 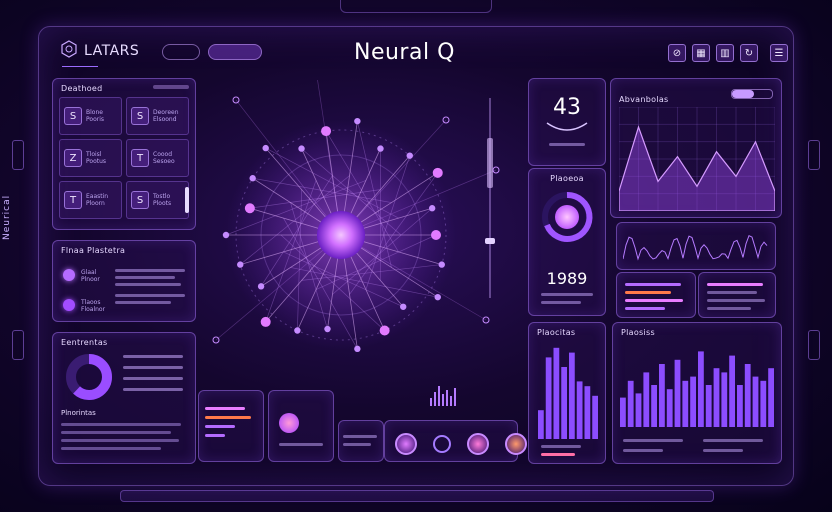 I want to click on tile-text: Ploots, so click(x=162, y=203).